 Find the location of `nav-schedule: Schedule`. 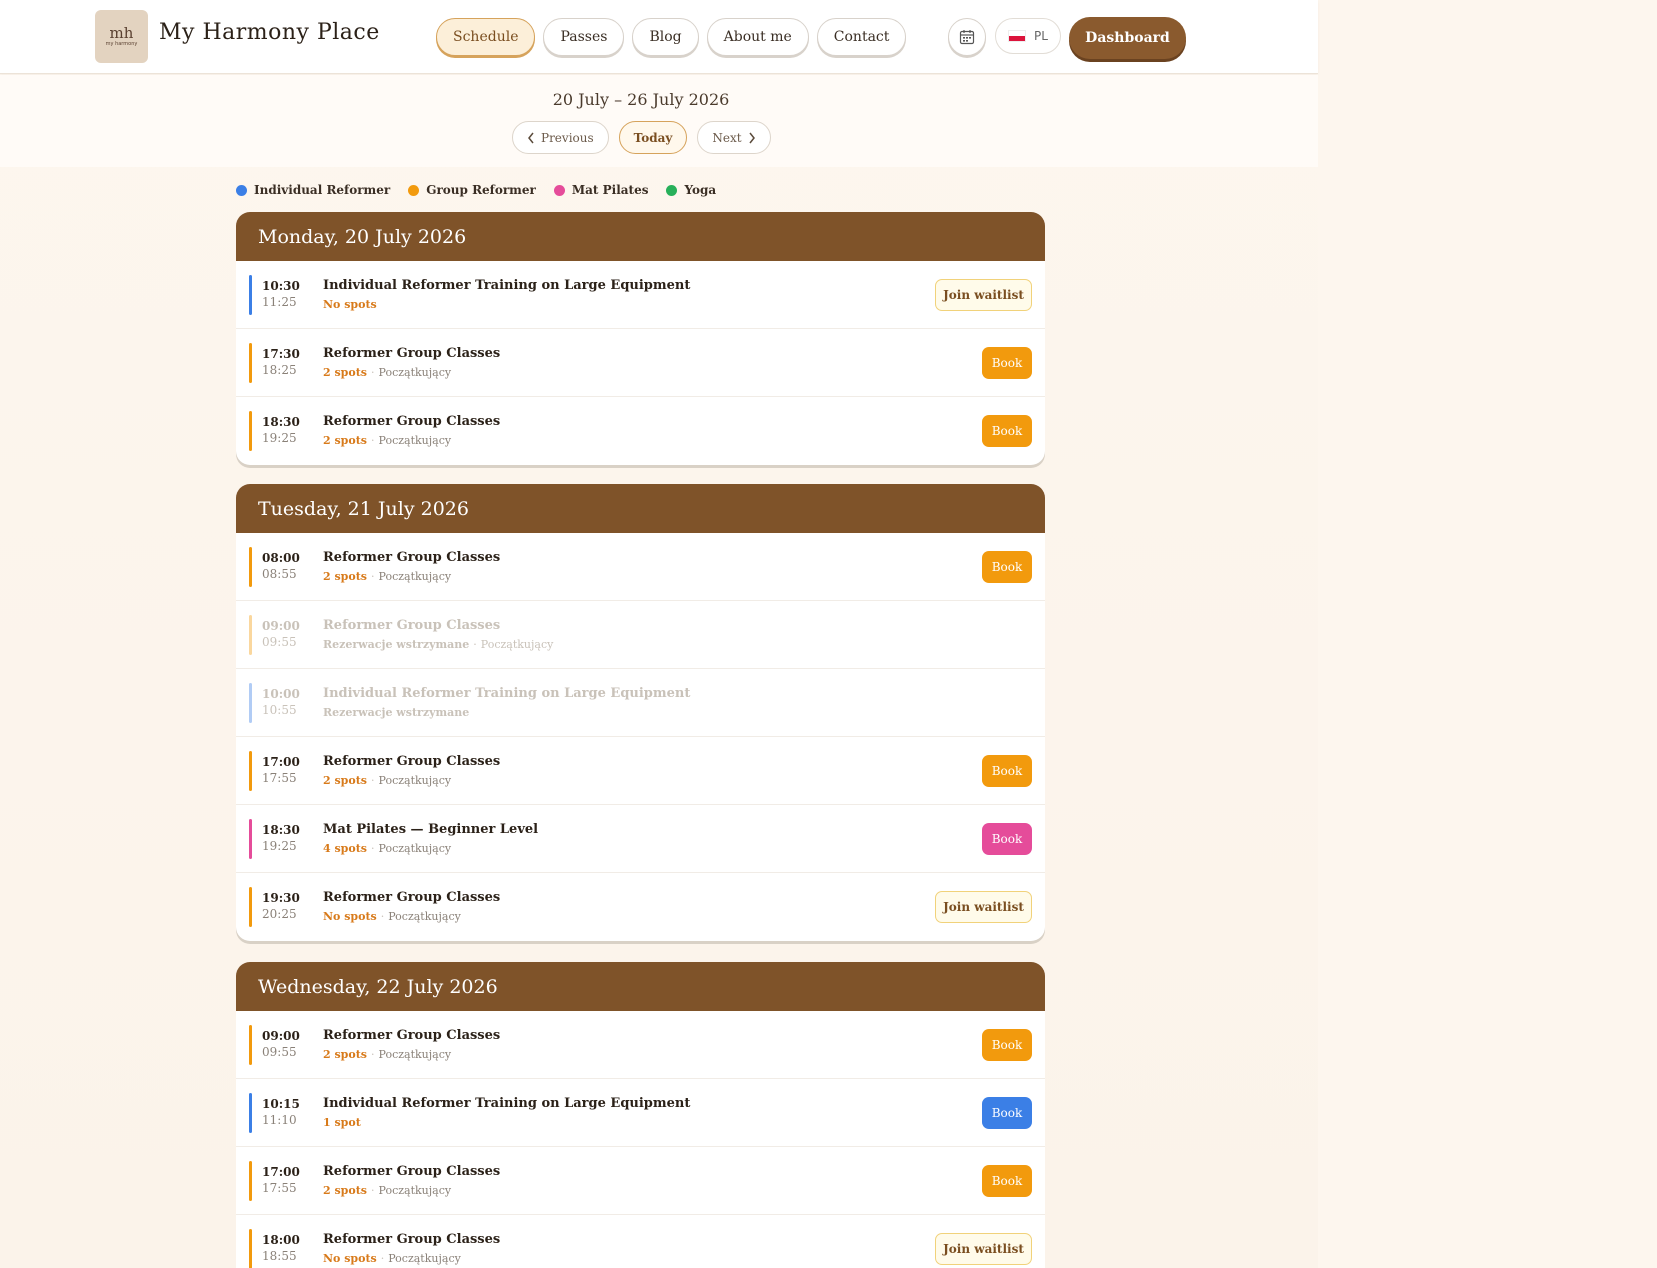

nav-schedule: Schedule is located at coordinates (486, 37).